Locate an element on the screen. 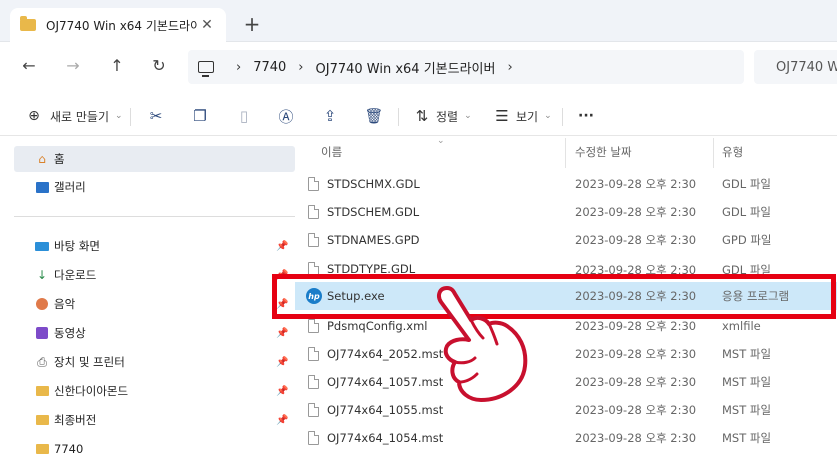 The width and height of the screenshot is (837, 456). column-header-name: 이름 is located at coordinates (331, 152).